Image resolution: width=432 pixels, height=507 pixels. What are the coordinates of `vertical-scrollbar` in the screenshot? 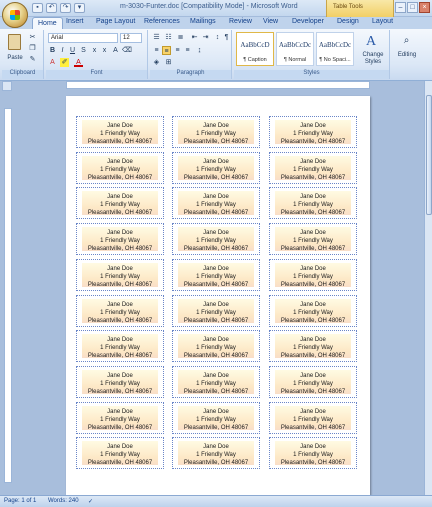 It's located at (428, 288).